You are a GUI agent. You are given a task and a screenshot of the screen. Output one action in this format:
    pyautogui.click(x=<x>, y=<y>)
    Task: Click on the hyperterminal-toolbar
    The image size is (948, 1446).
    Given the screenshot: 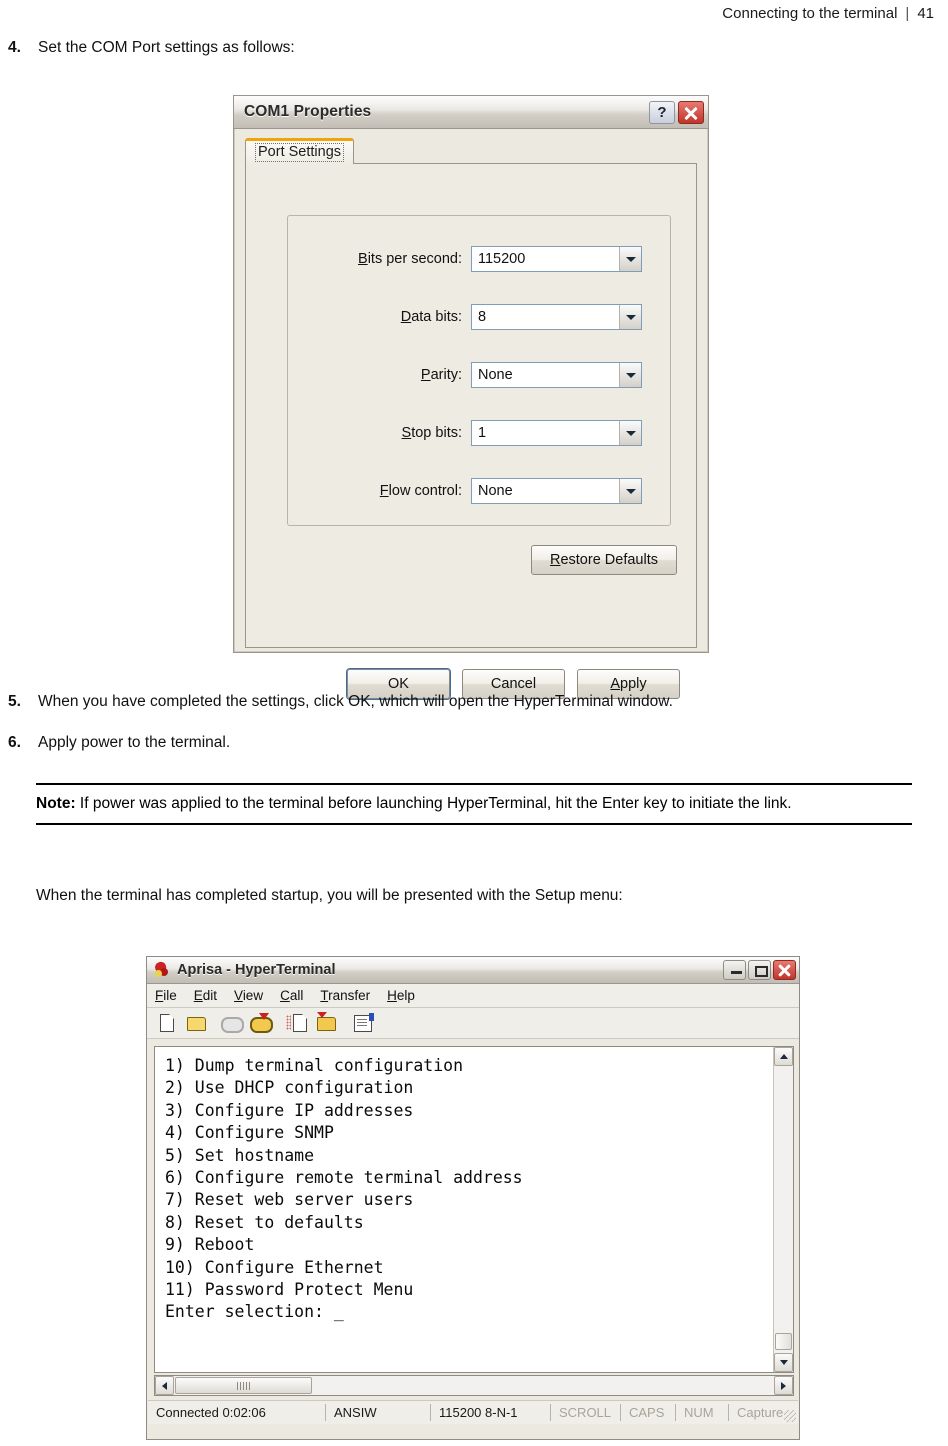 What is the action you would take?
    pyautogui.click(x=473, y=1023)
    